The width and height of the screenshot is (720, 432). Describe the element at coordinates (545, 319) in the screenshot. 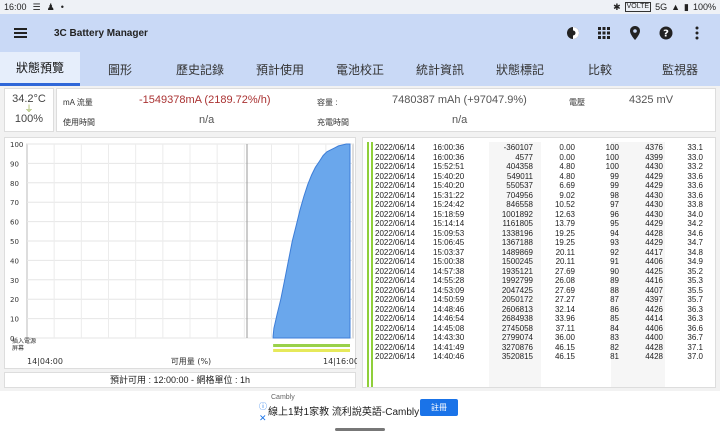

I see `table-row: 2022/06/14 14:46:54 2684938 33.96 85 4414 36.3` at that location.